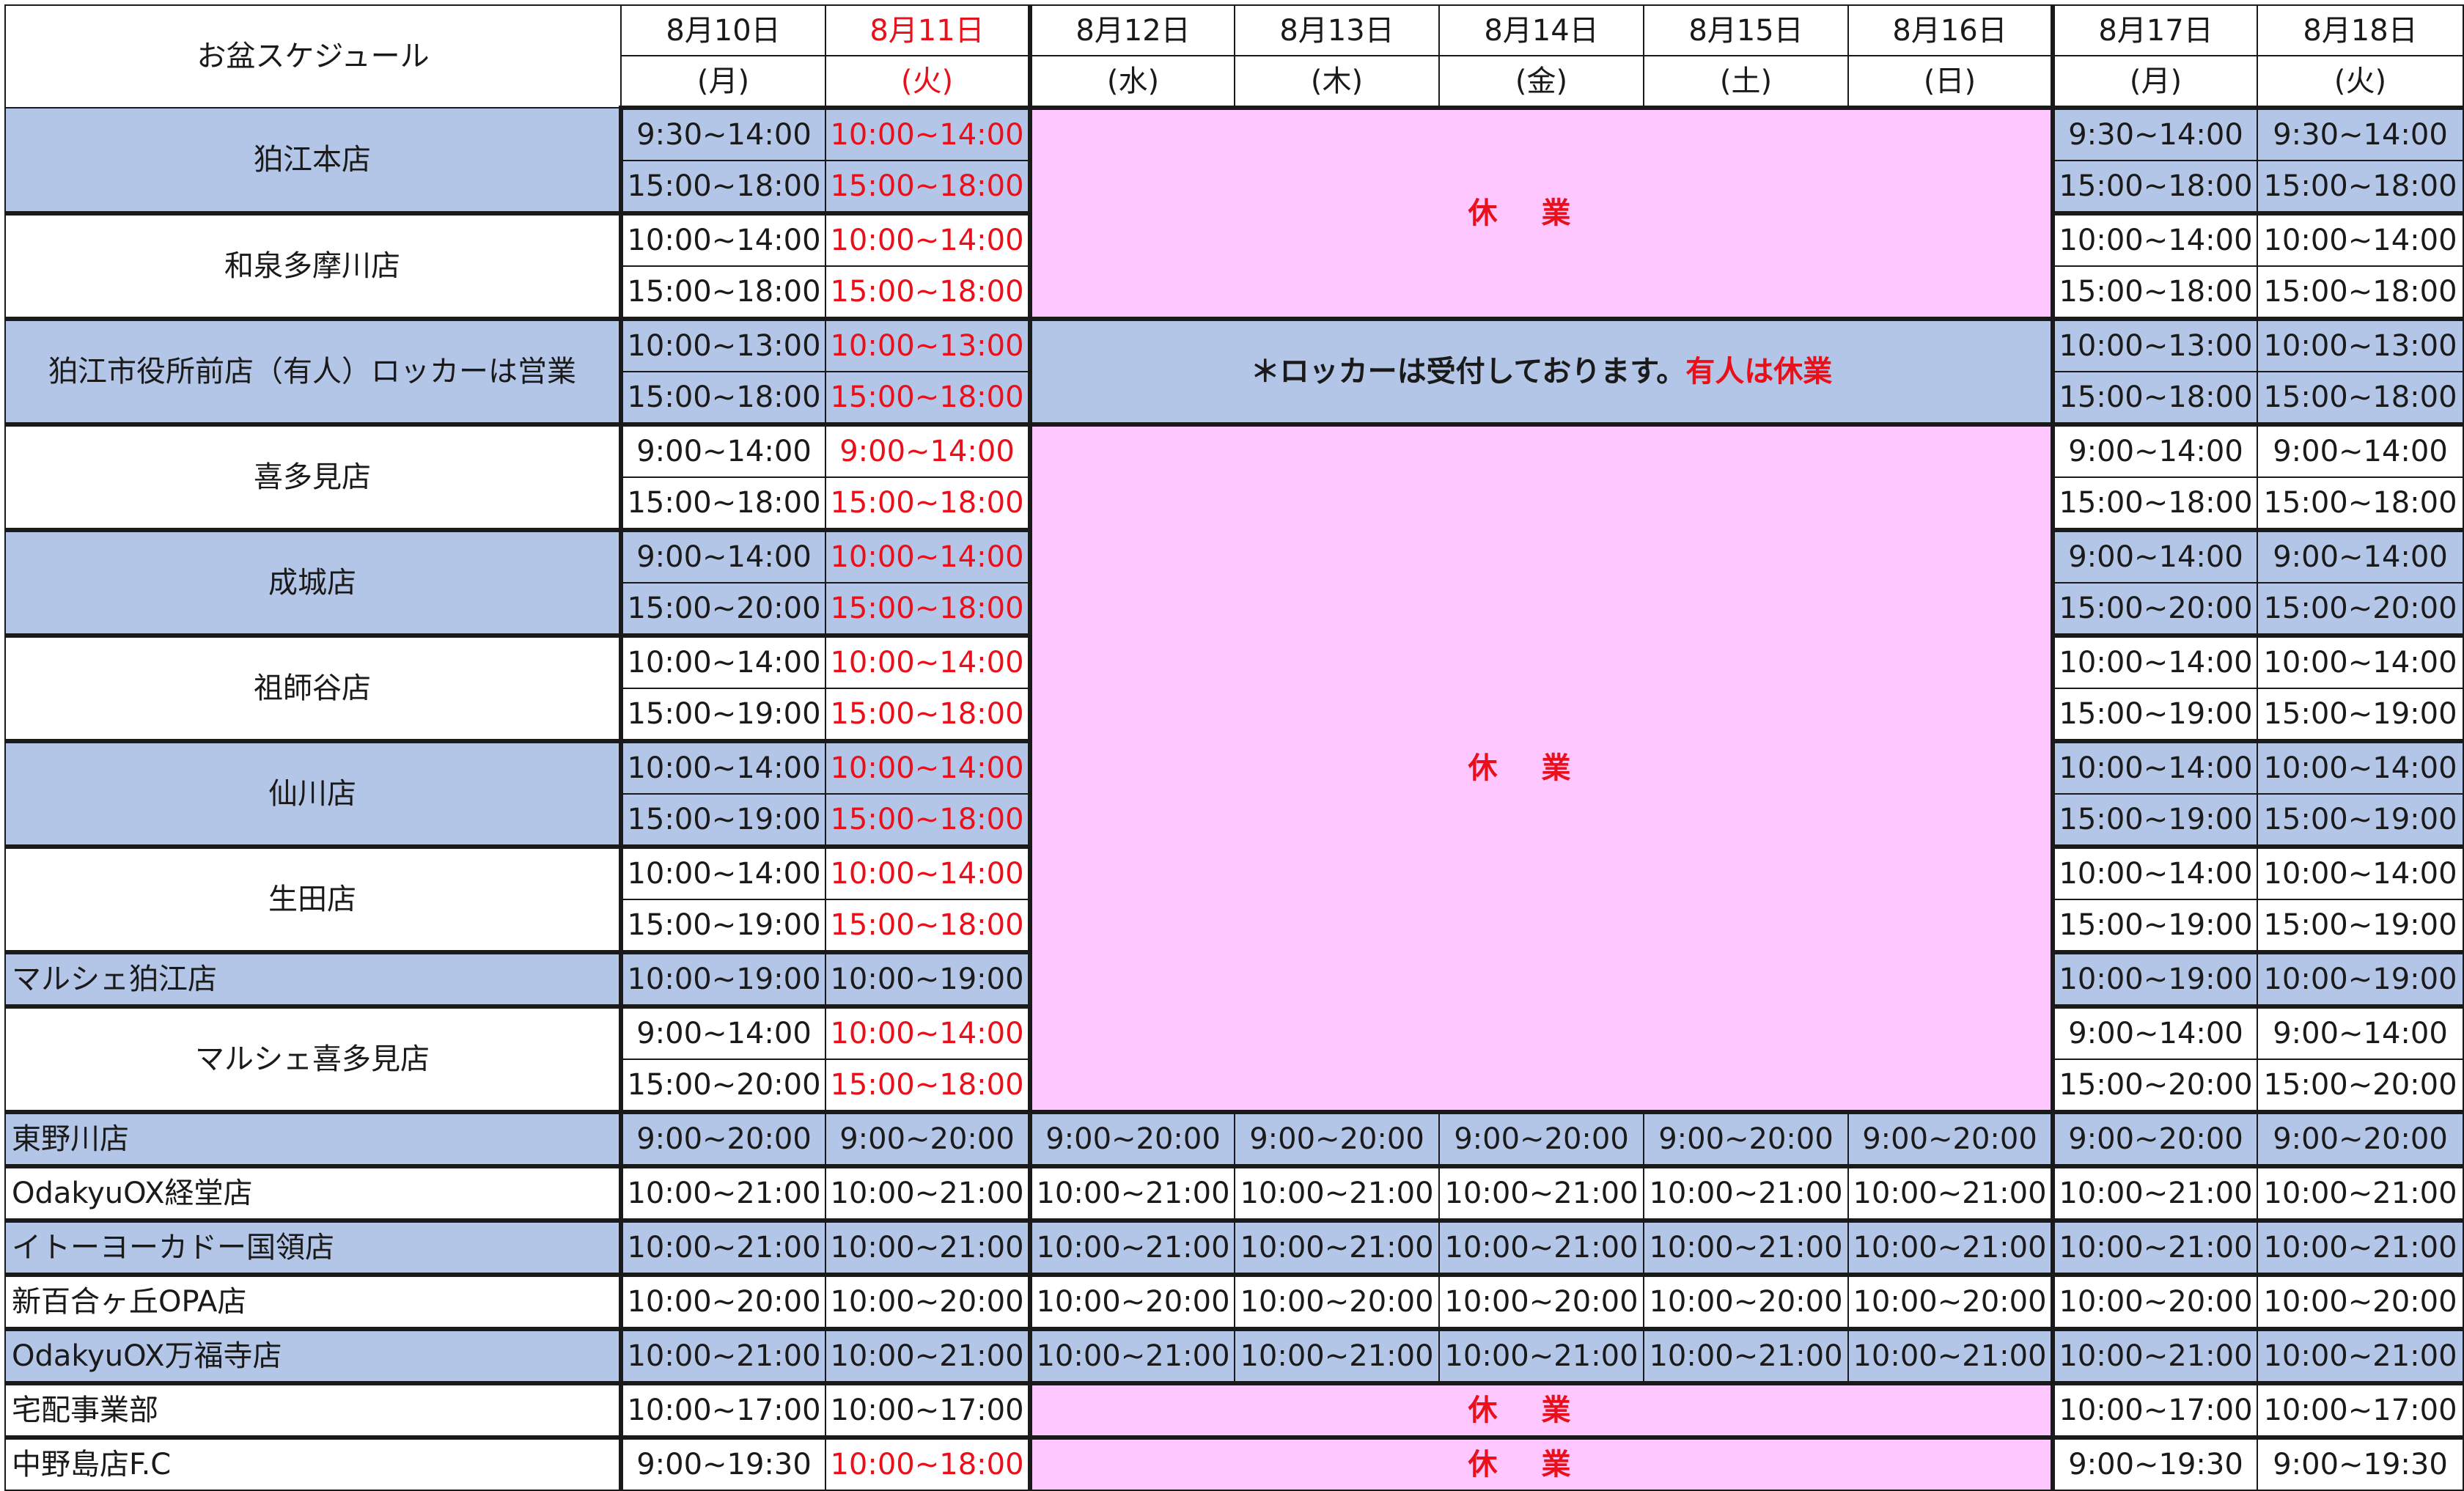 Image resolution: width=2464 pixels, height=1491 pixels. I want to click on store-name: 仙川店, so click(313, 793).